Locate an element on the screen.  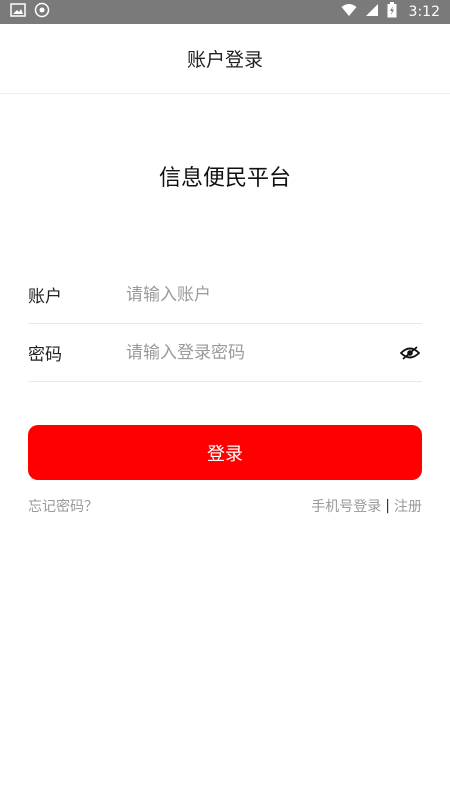
app-name: 信息便民平台 is located at coordinates (224, 178).